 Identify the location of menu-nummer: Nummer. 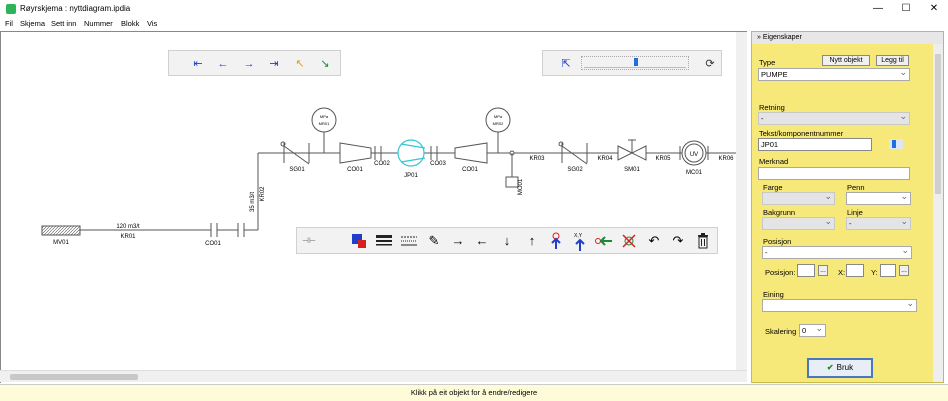
(98, 23).